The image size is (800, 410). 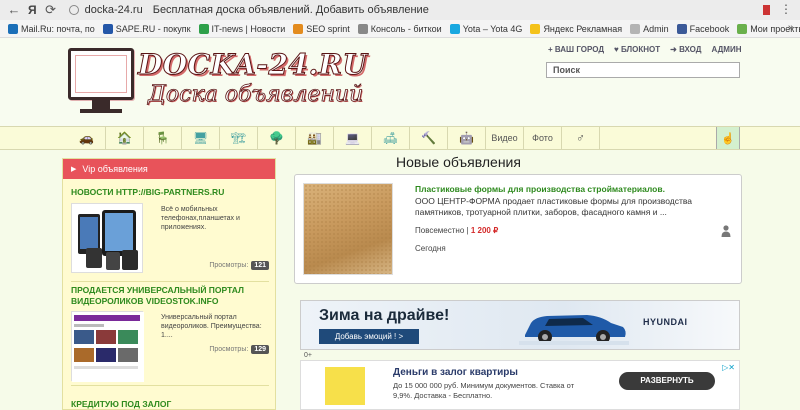 What do you see at coordinates (505, 138) in the screenshot?
I see `category-tab: Видео` at bounding box center [505, 138].